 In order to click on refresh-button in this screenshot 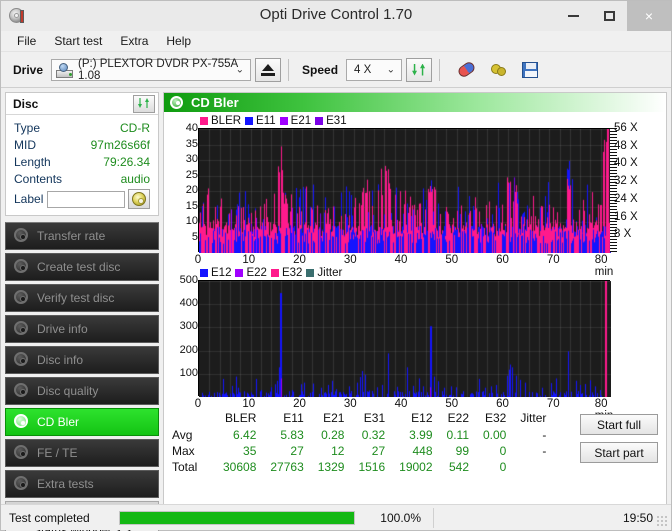, I will do `click(419, 69)`.